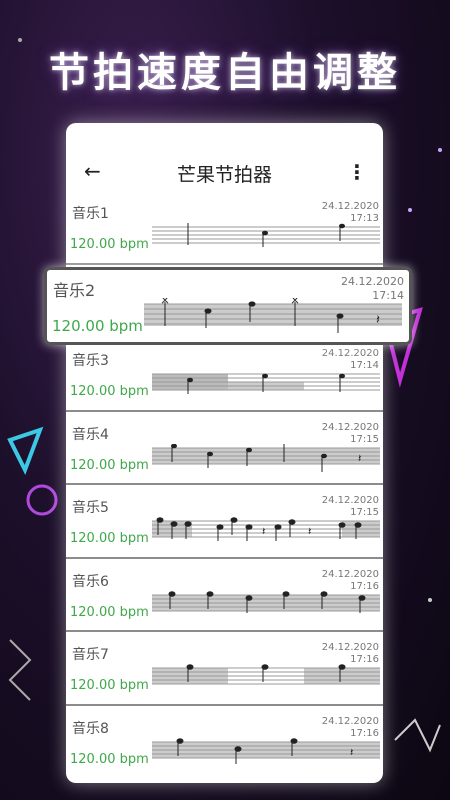  I want to click on rhythm-staff: × 𝄽, so click(266, 457).